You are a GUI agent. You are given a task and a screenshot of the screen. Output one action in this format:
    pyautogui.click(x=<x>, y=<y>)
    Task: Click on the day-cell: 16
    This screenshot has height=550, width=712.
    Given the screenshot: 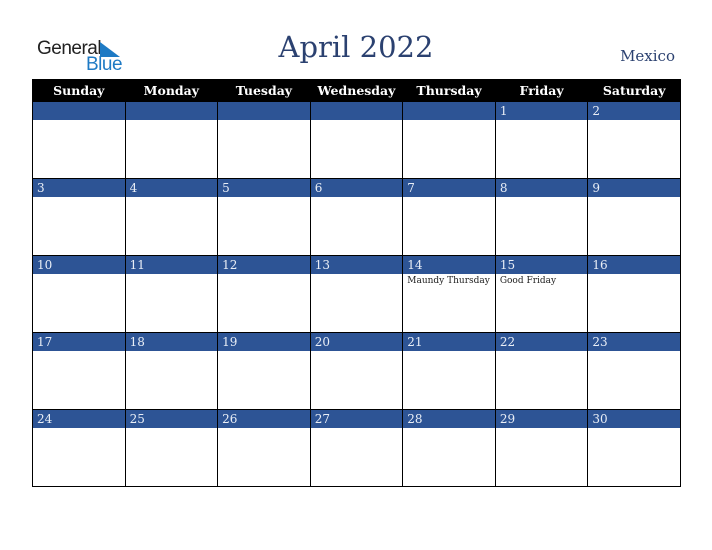 What is the action you would take?
    pyautogui.click(x=634, y=294)
    